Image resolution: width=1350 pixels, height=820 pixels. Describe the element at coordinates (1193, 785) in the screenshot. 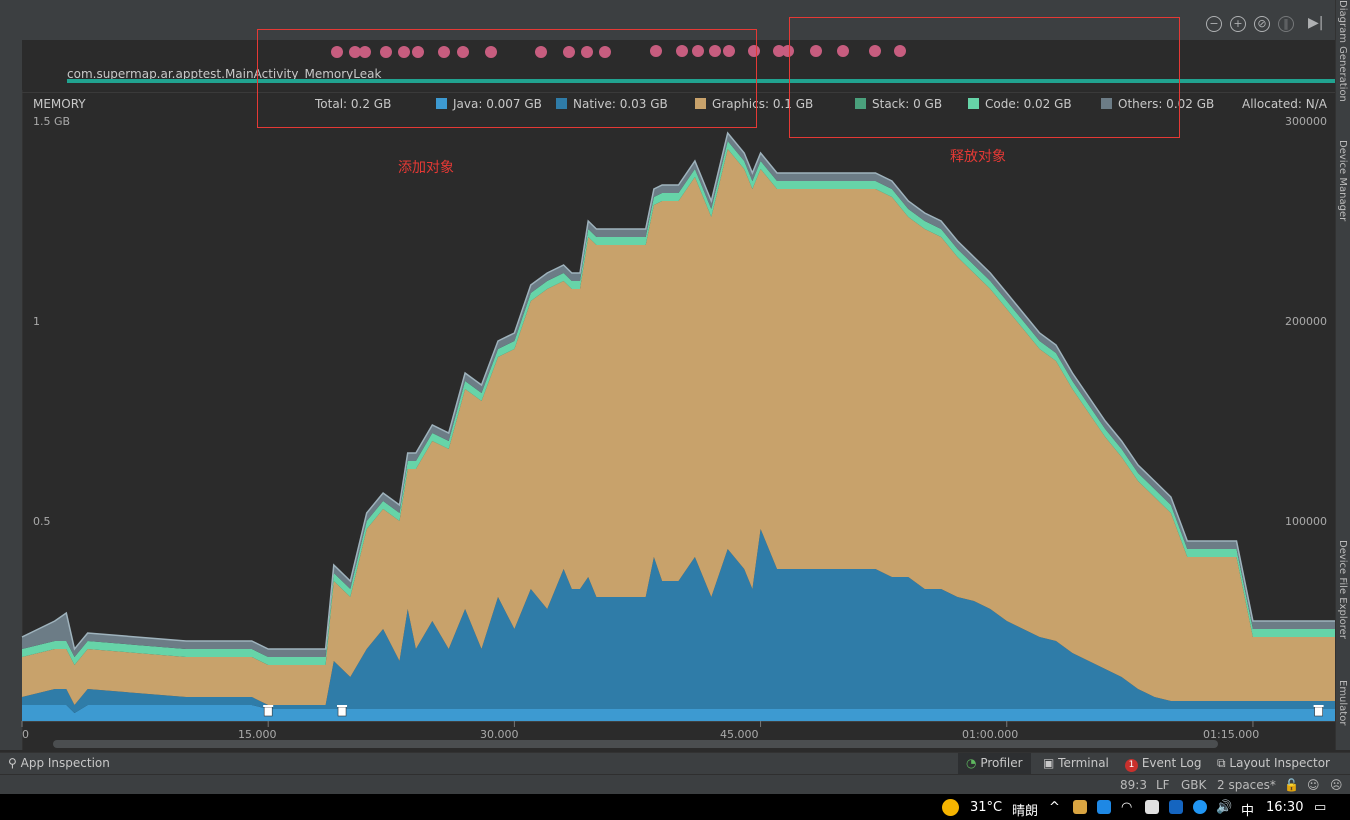

I see `file-encoding: GBK` at that location.